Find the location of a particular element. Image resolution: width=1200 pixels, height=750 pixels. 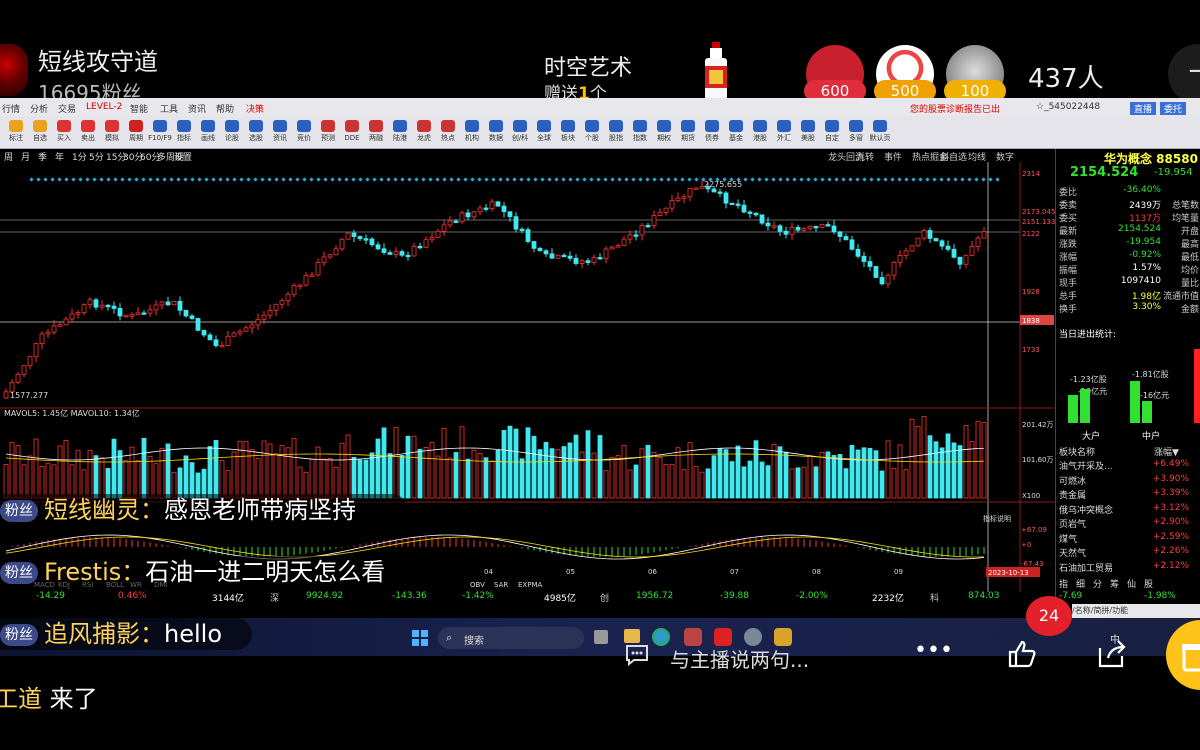

menu-decision: 决策 is located at coordinates (255, 108).